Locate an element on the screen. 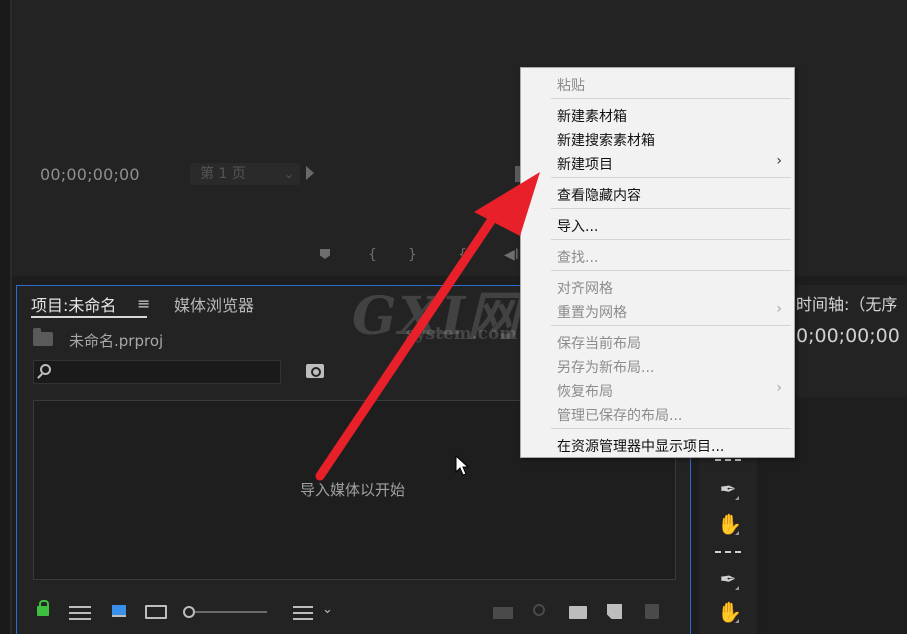  add-marker-icon is located at coordinates (325, 254).